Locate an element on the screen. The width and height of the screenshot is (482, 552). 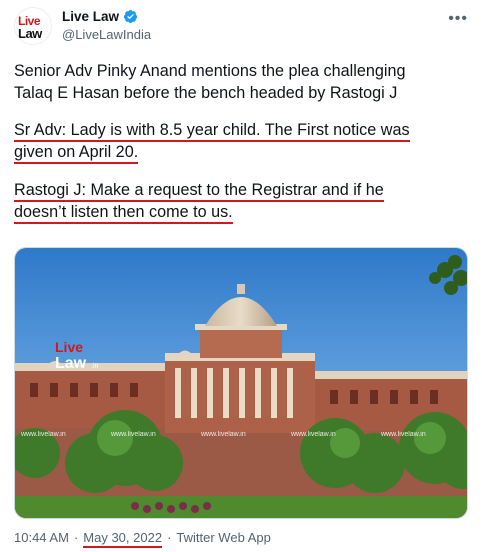
verified-icon is located at coordinates (130, 16).